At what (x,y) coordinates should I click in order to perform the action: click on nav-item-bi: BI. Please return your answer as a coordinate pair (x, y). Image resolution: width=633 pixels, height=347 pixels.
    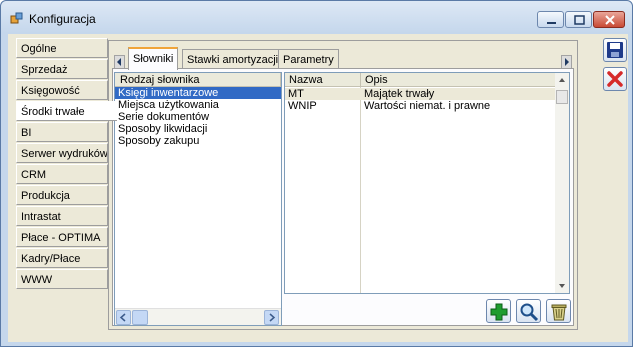
    Looking at the image, I should click on (62, 132).